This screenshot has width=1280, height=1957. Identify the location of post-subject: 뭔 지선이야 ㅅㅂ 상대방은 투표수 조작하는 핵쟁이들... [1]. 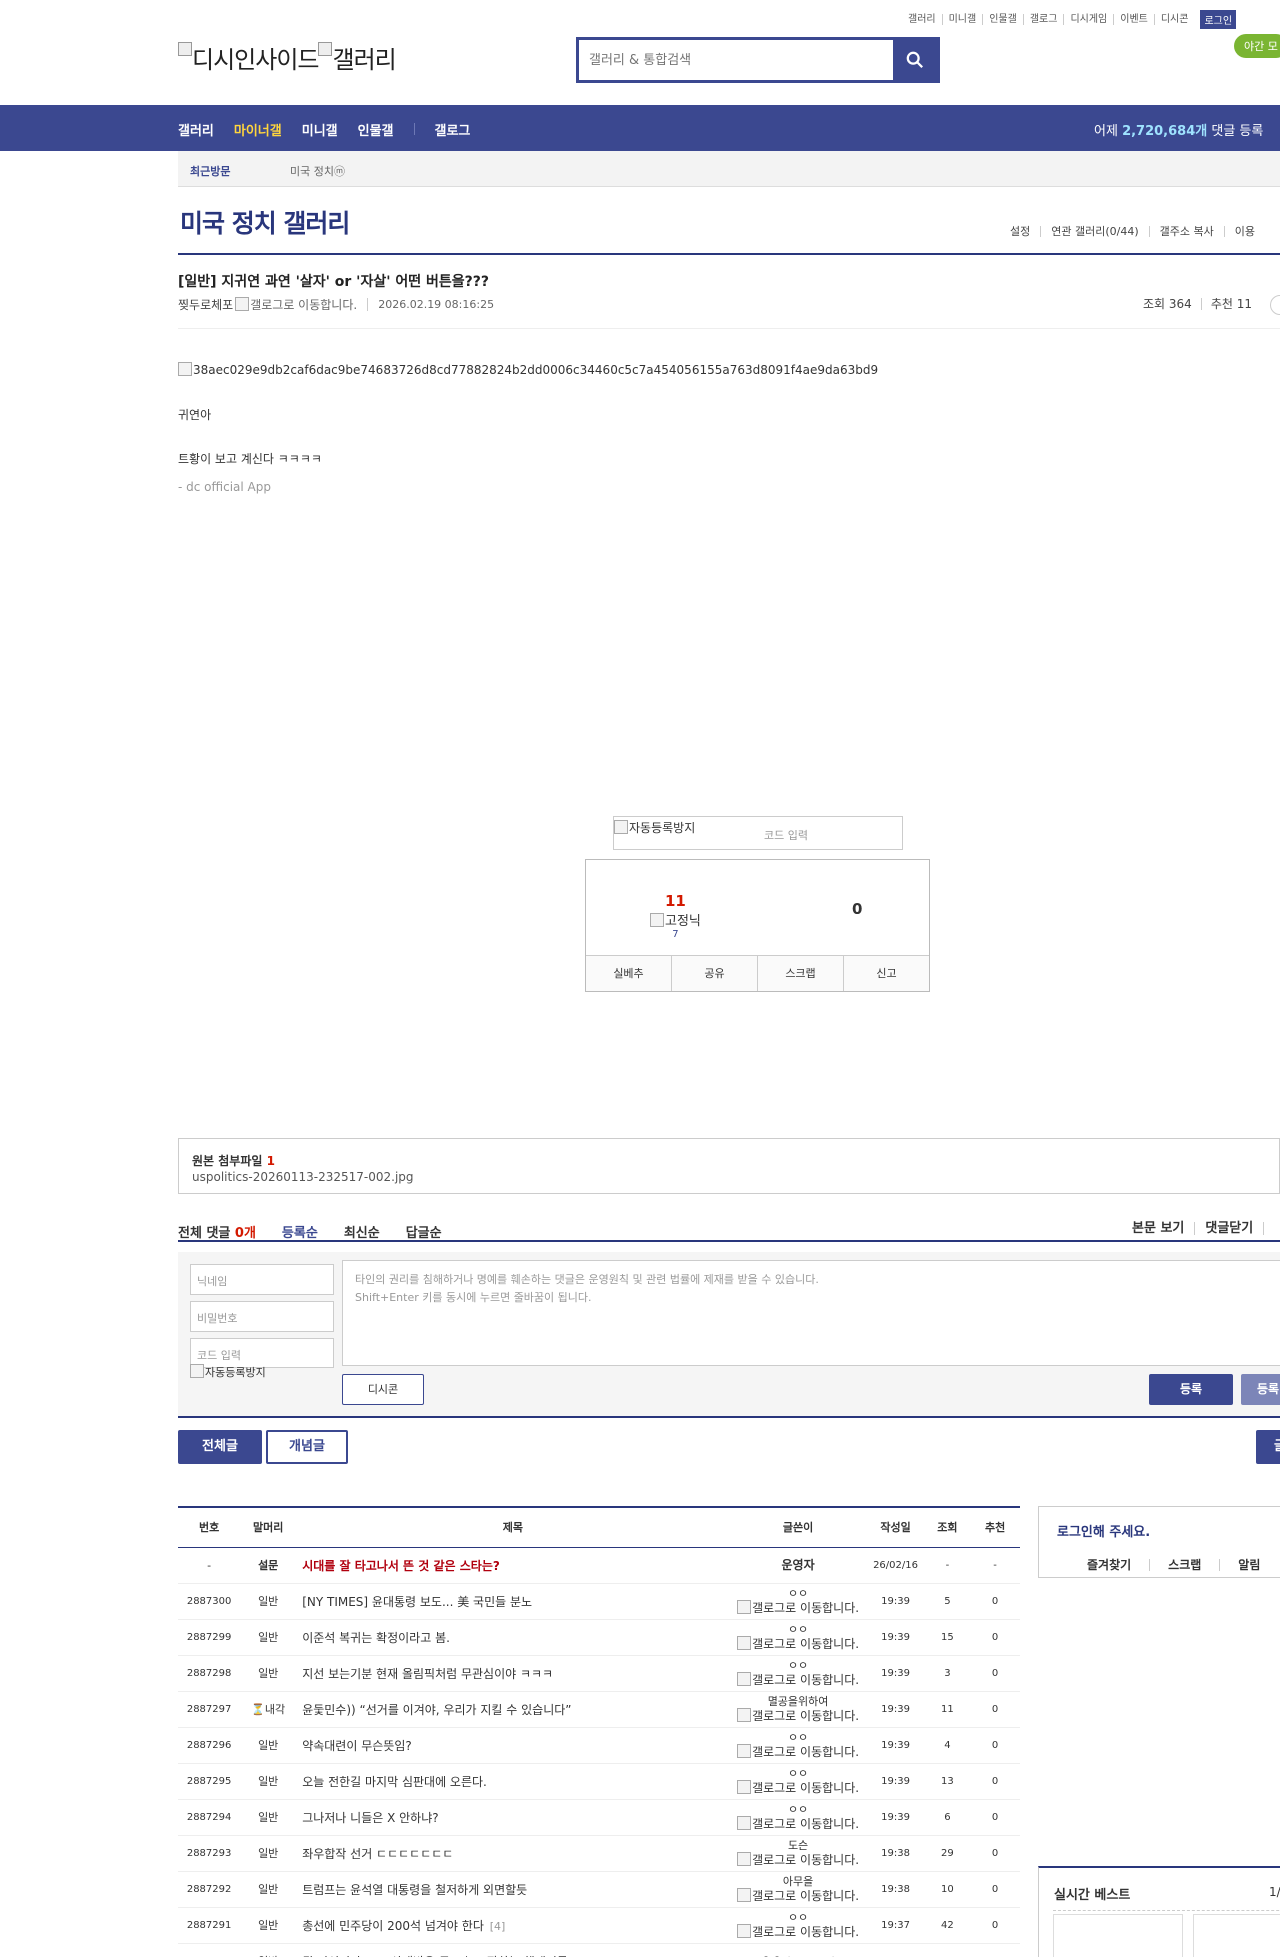
(513, 1950).